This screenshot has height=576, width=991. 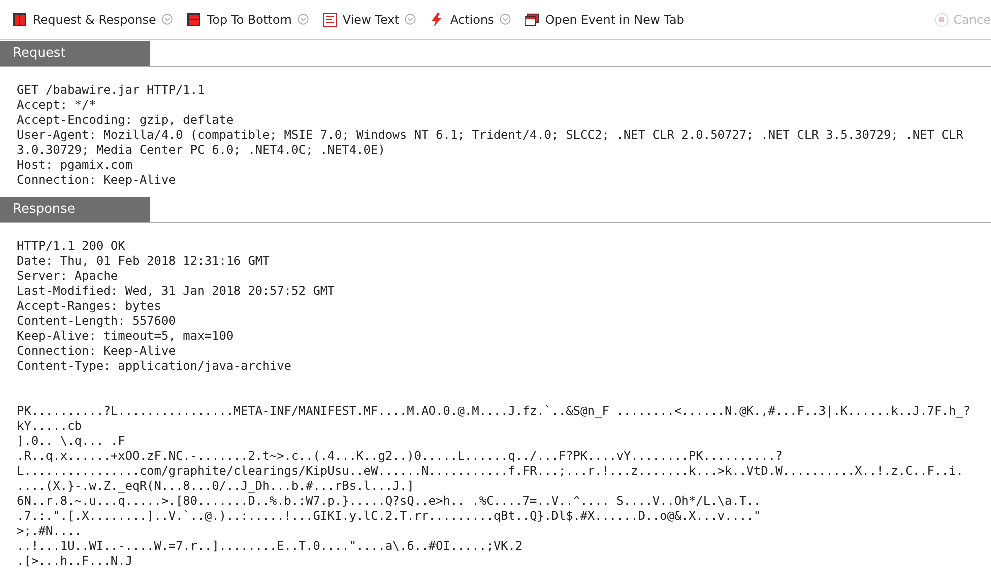 I want to click on toolbar-button: Actions, so click(x=474, y=20).